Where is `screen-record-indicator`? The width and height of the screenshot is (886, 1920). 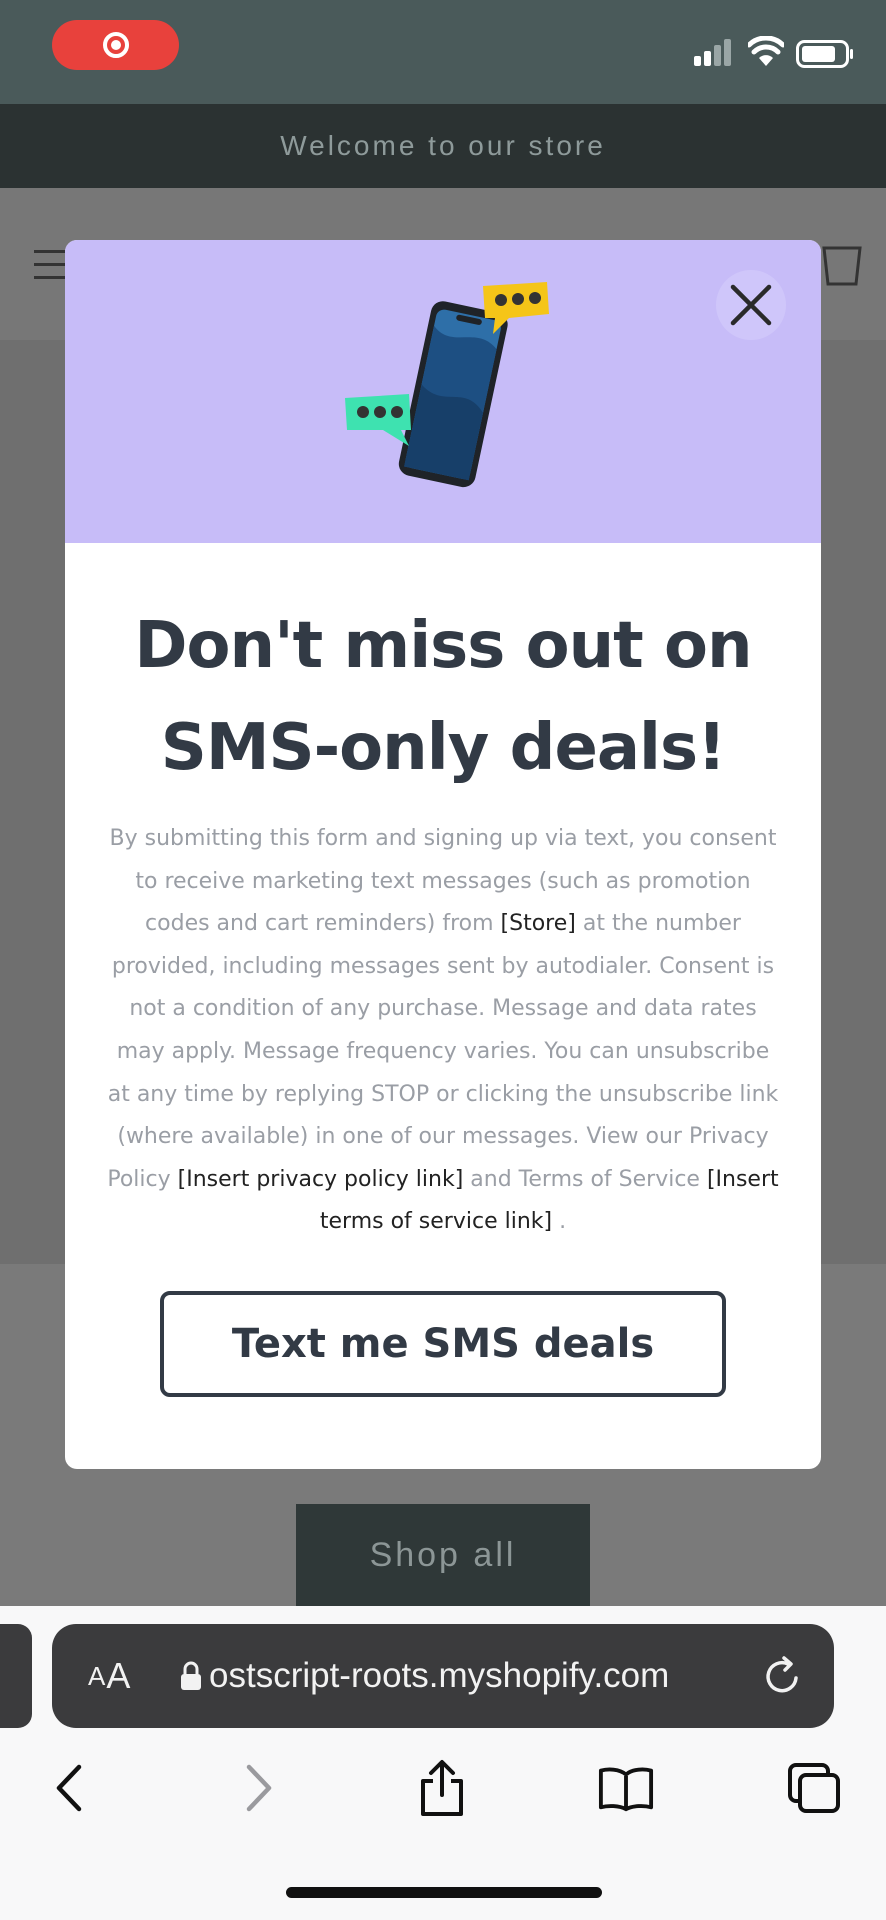
screen-record-indicator is located at coordinates (115, 45).